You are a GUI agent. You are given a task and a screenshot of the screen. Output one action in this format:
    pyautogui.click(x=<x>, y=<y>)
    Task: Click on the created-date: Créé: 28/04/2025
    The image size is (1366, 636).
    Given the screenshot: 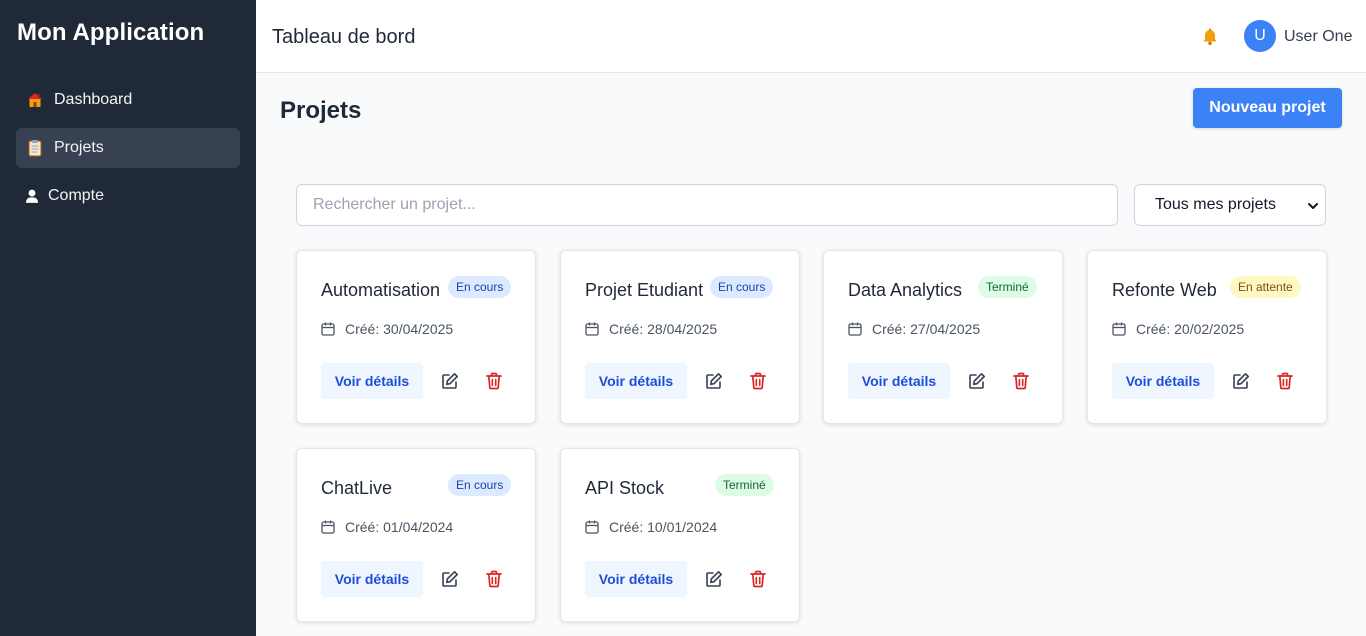 What is the action you would take?
    pyautogui.click(x=651, y=329)
    